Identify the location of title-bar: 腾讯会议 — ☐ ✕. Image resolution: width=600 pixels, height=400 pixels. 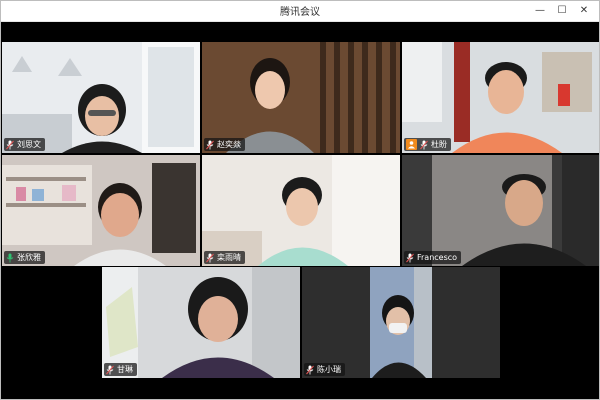
(300, 11).